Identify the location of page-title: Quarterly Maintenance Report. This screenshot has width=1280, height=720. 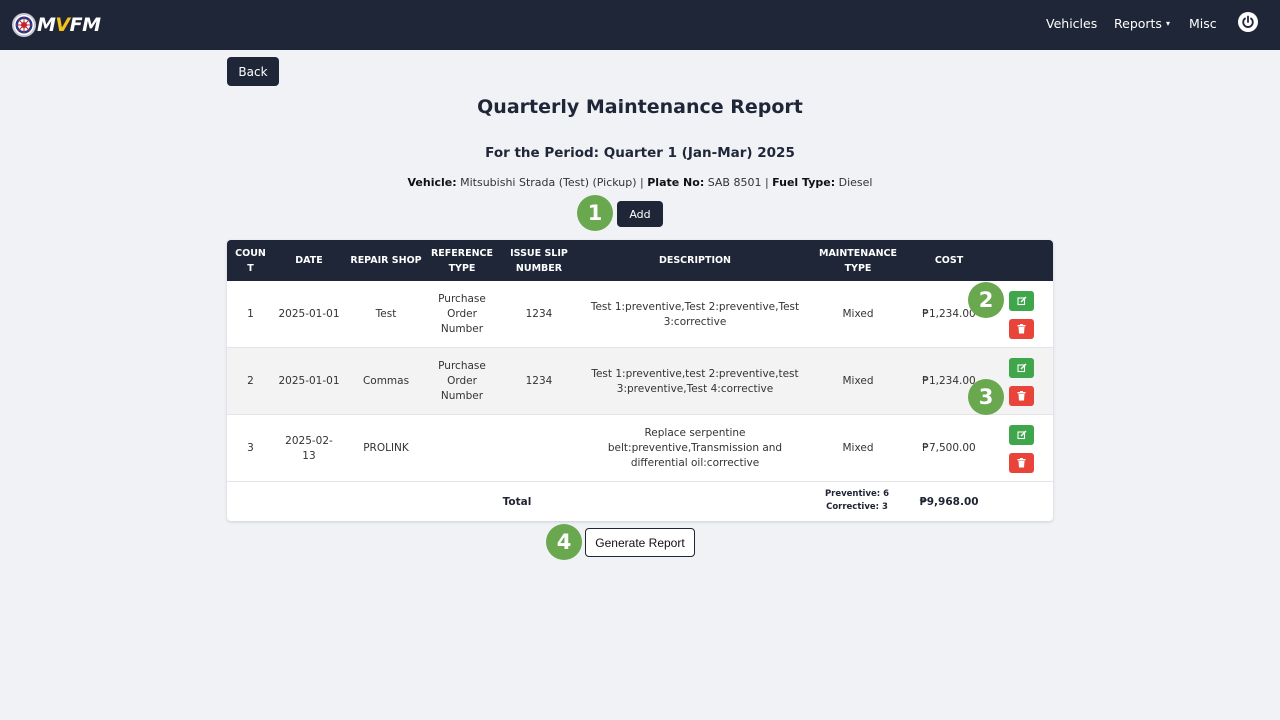
(640, 107).